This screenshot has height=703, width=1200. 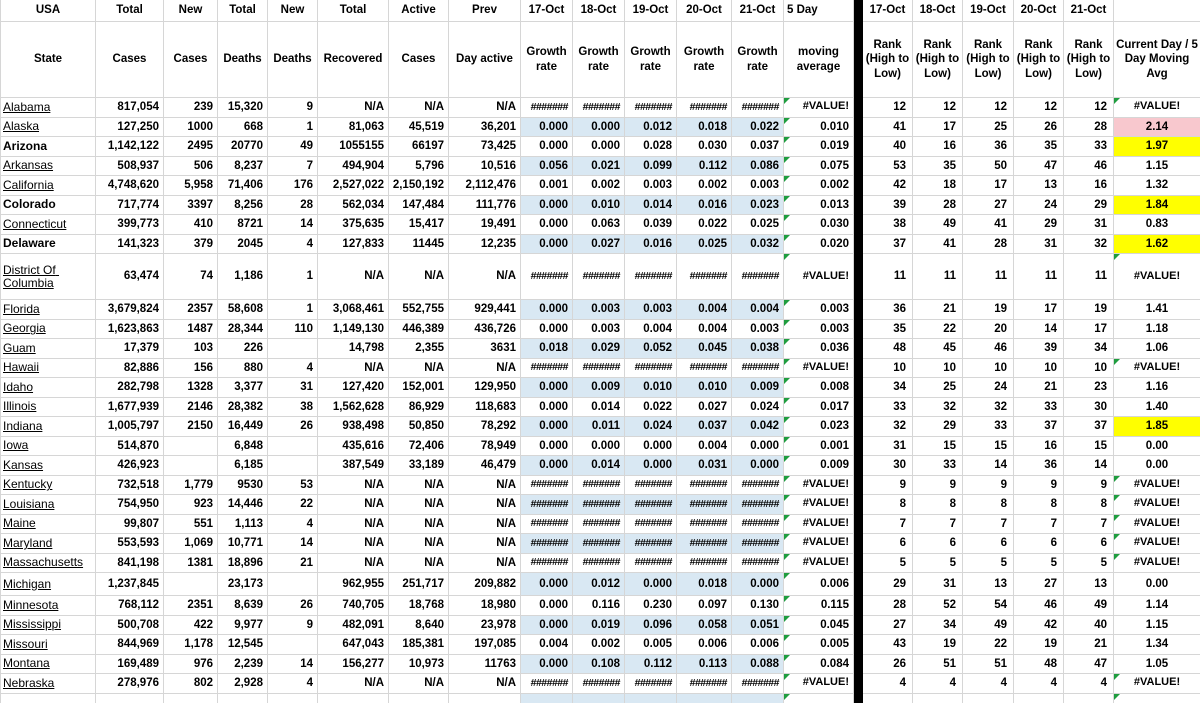 What do you see at coordinates (1089, 664) in the screenshot?
I see `cell-rank-21oct: 47` at bounding box center [1089, 664].